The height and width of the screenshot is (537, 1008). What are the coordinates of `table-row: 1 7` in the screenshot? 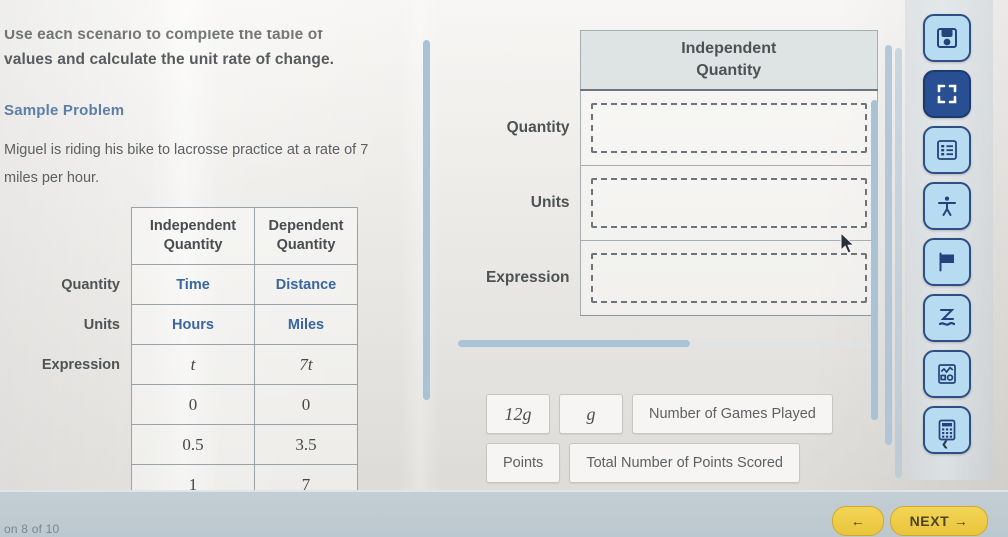 It's located at (189, 478).